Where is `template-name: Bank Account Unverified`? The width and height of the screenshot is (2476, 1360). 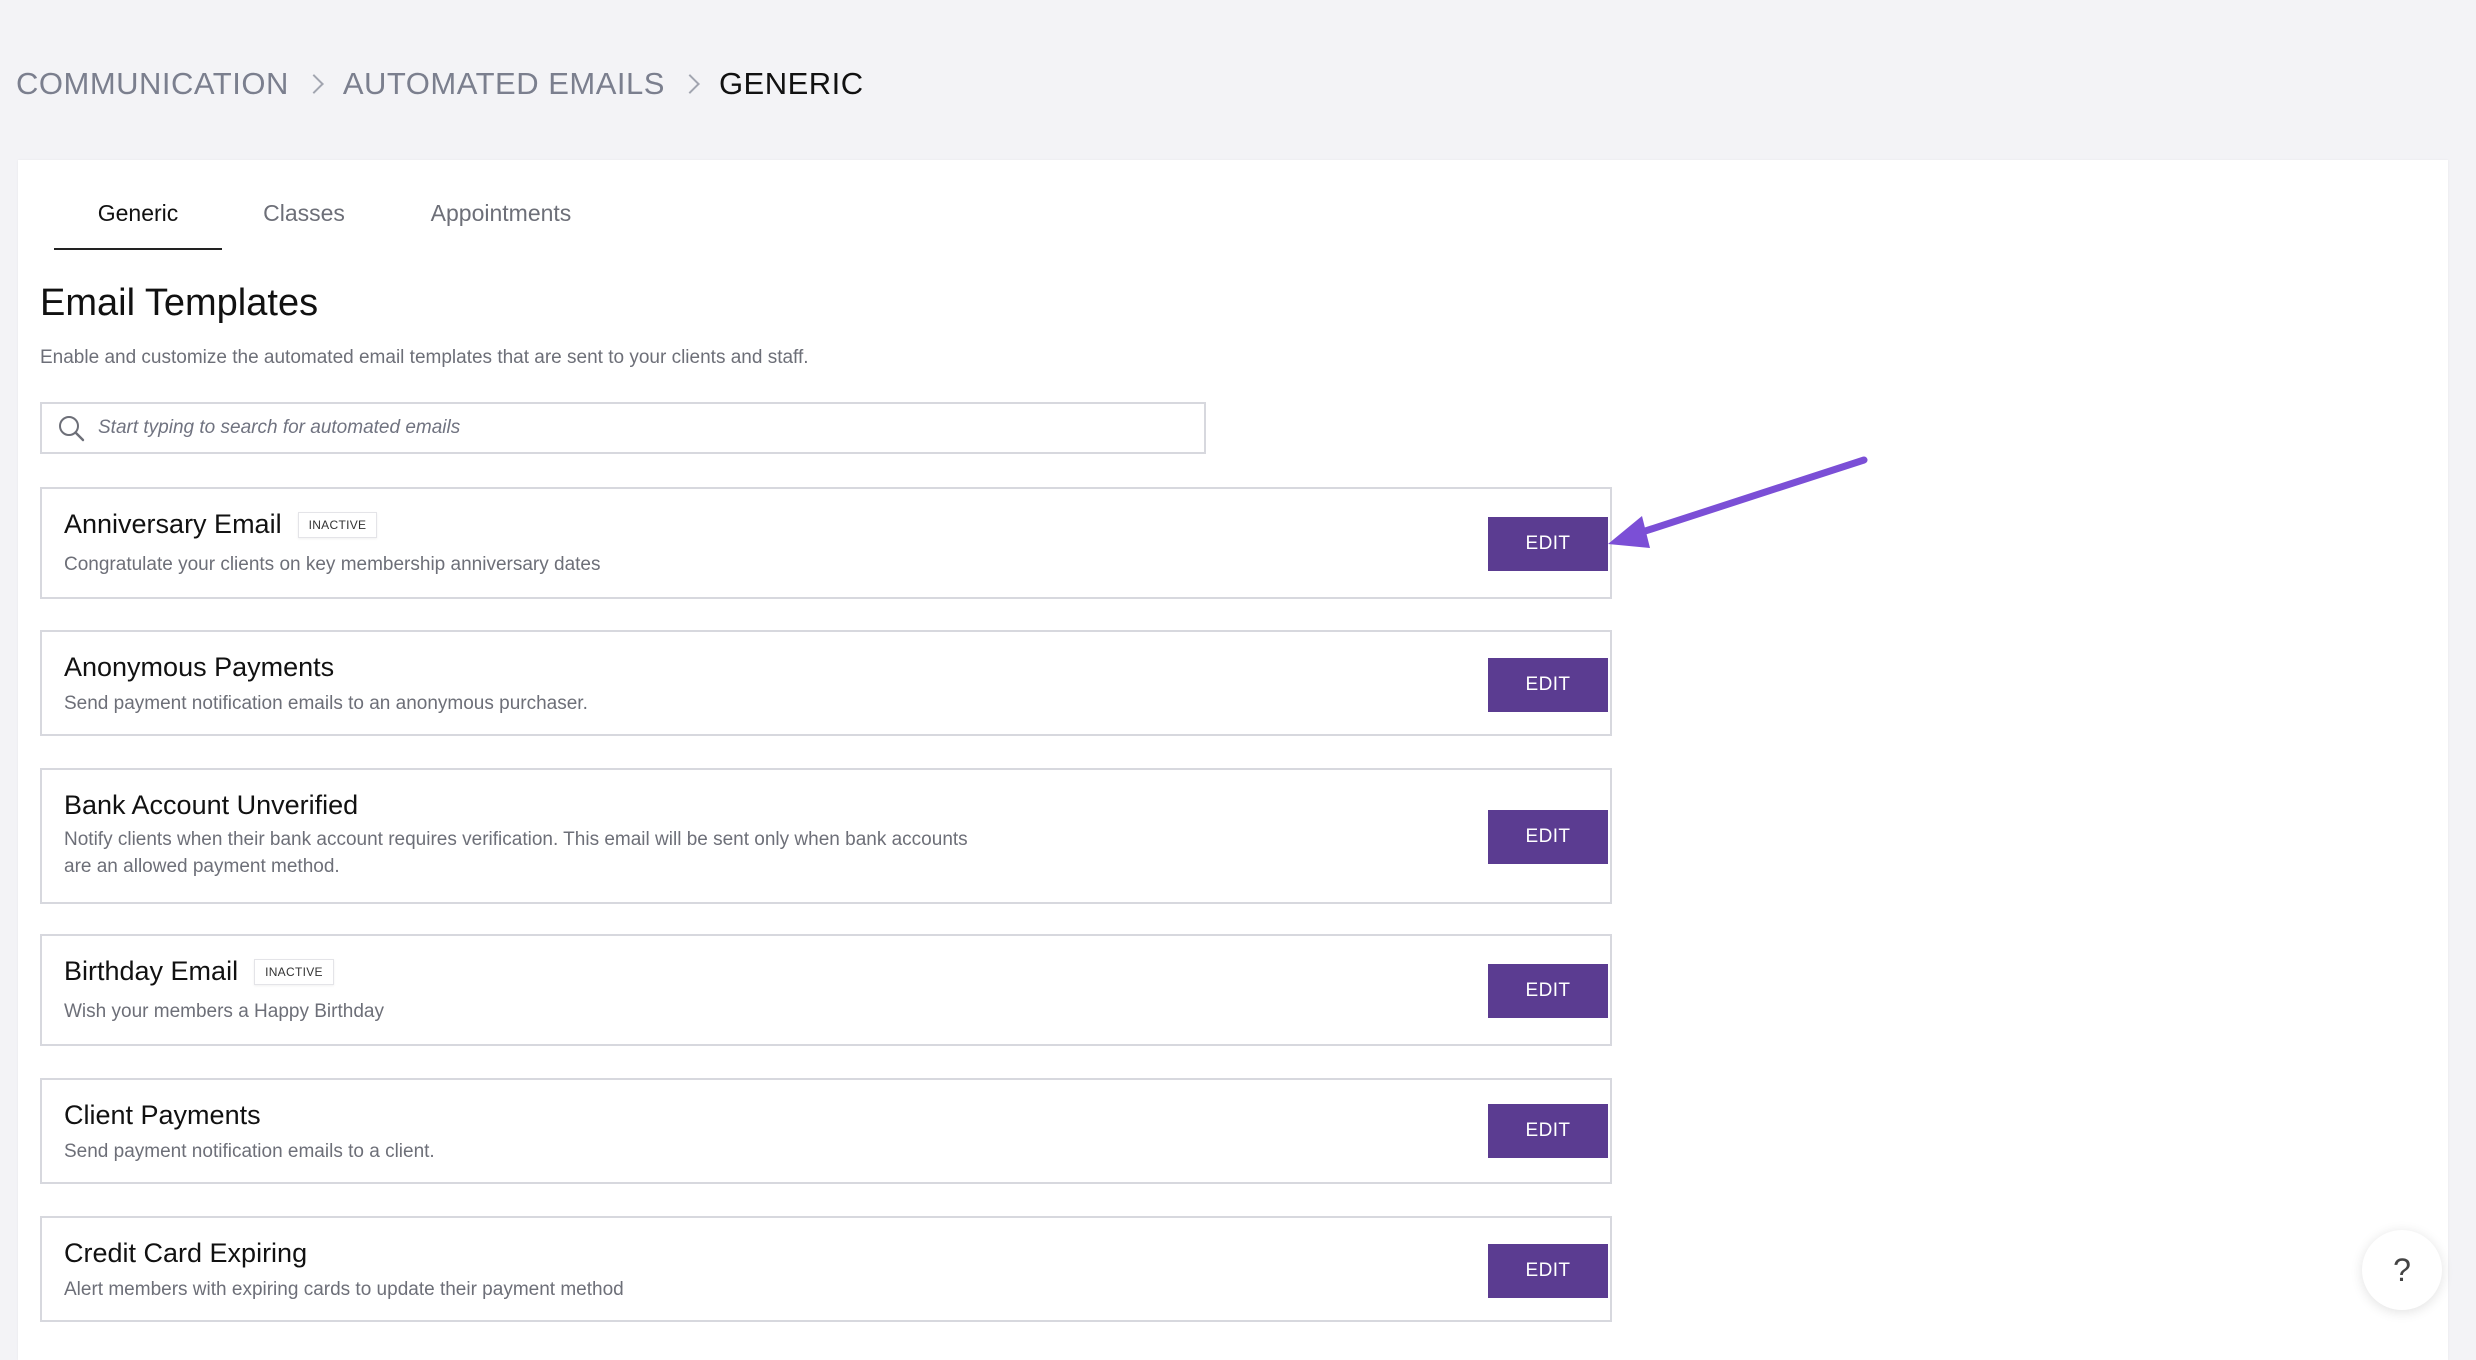
template-name: Bank Account Unverified is located at coordinates (211, 805).